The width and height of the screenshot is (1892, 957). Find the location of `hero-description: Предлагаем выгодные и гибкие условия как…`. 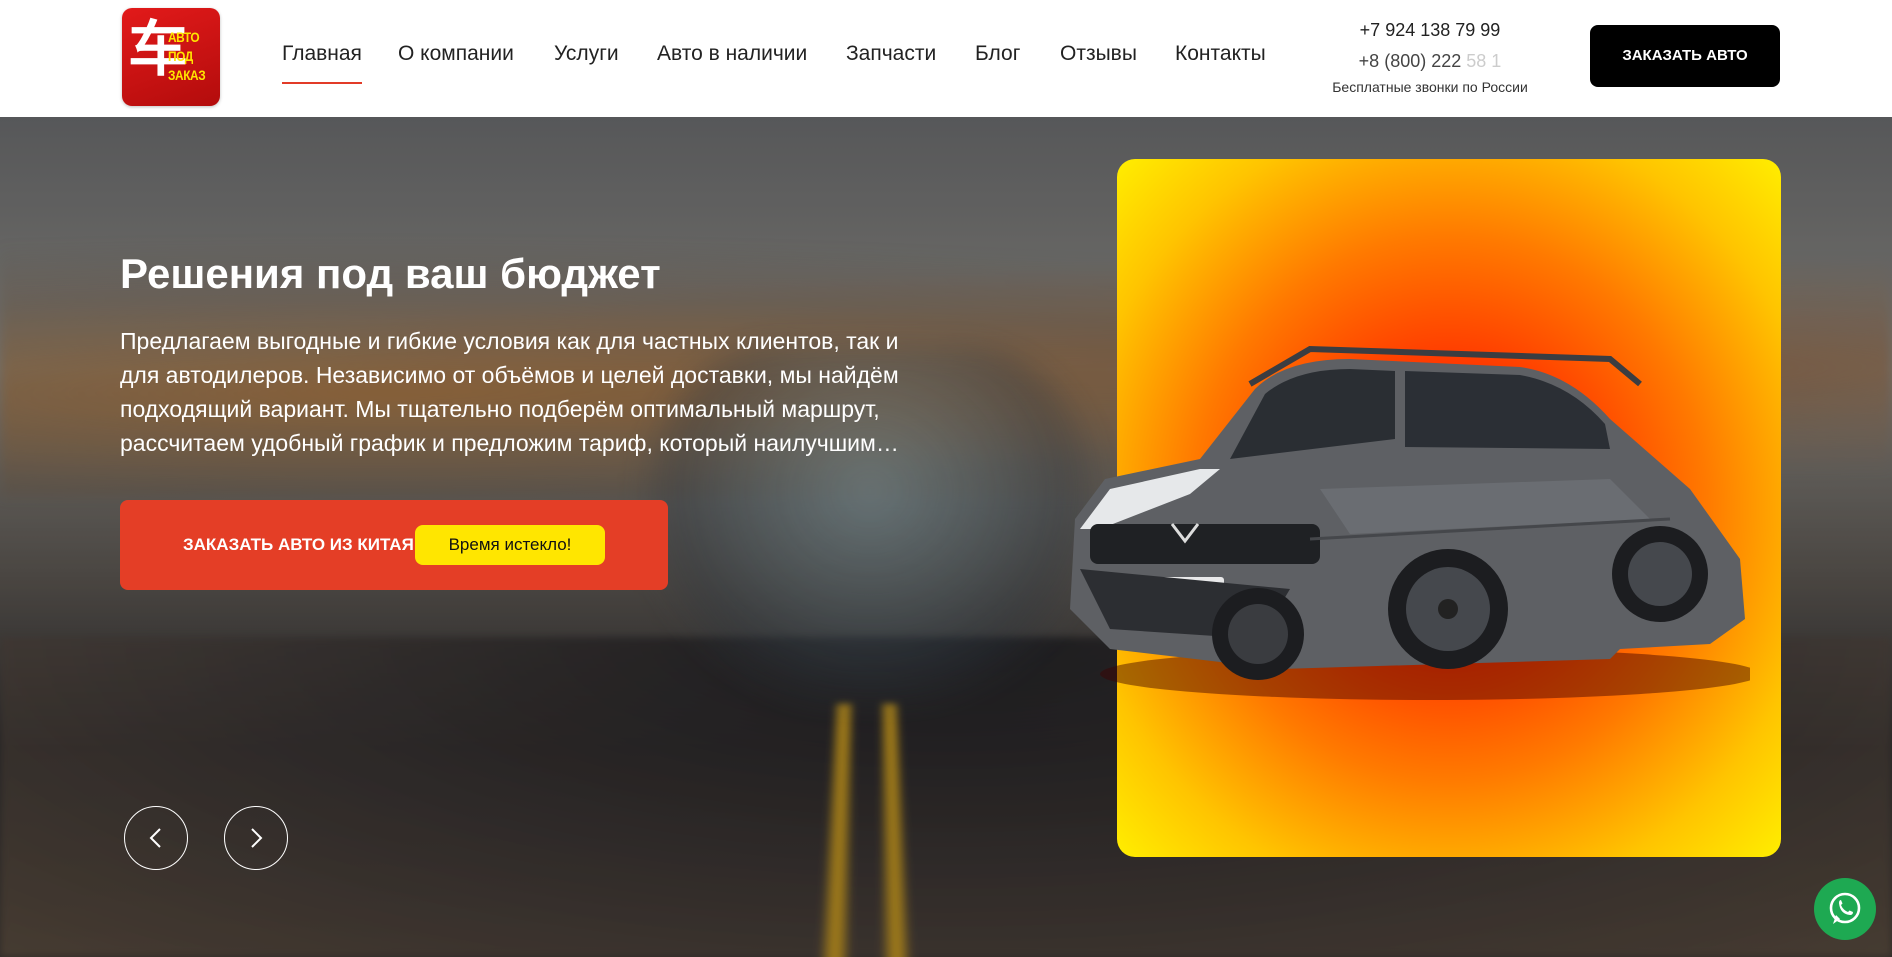

hero-description: Предлагаем выгодные и гибкие условия как… is located at coordinates (509, 392).